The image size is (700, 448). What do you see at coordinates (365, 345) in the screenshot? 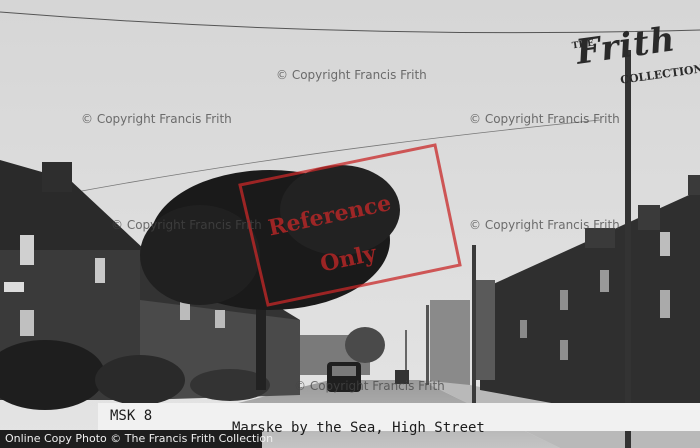
I see `distant-tree` at bounding box center [365, 345].